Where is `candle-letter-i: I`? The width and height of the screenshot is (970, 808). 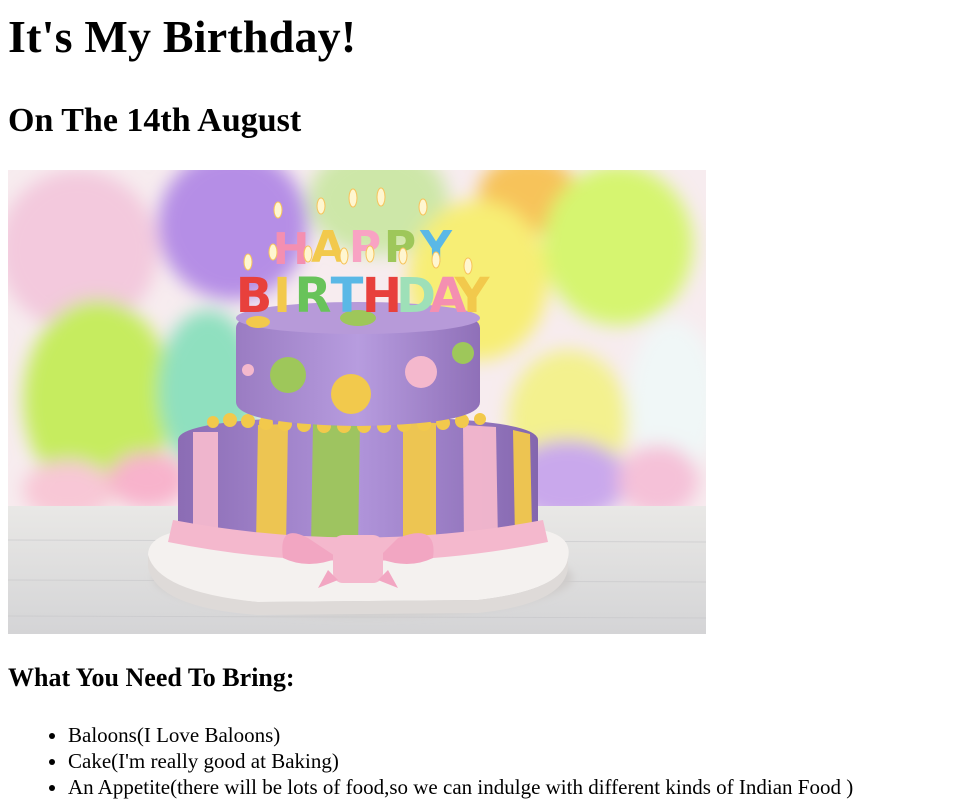
candle-letter-i: I is located at coordinates (282, 296).